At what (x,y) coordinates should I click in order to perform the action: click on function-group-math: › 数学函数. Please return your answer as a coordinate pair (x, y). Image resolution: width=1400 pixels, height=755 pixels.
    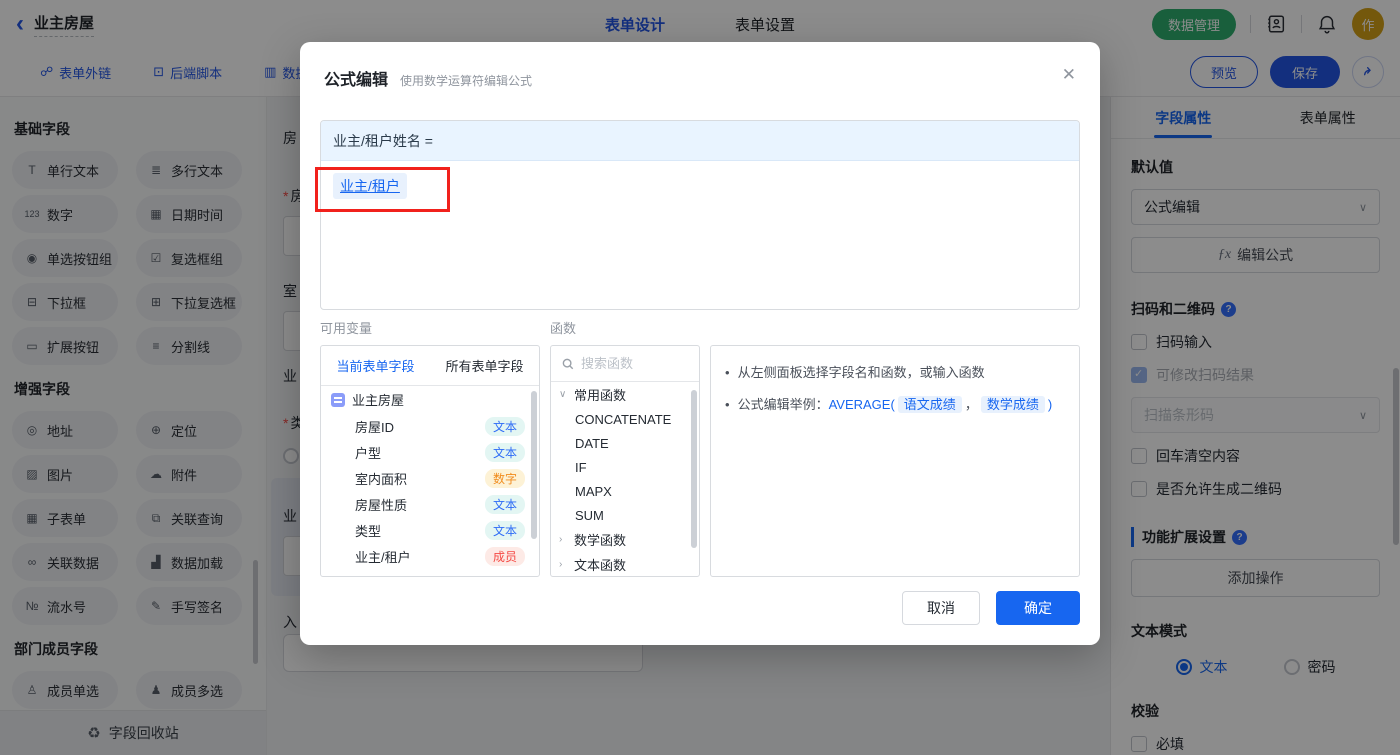
    Looking at the image, I should click on (625, 539).